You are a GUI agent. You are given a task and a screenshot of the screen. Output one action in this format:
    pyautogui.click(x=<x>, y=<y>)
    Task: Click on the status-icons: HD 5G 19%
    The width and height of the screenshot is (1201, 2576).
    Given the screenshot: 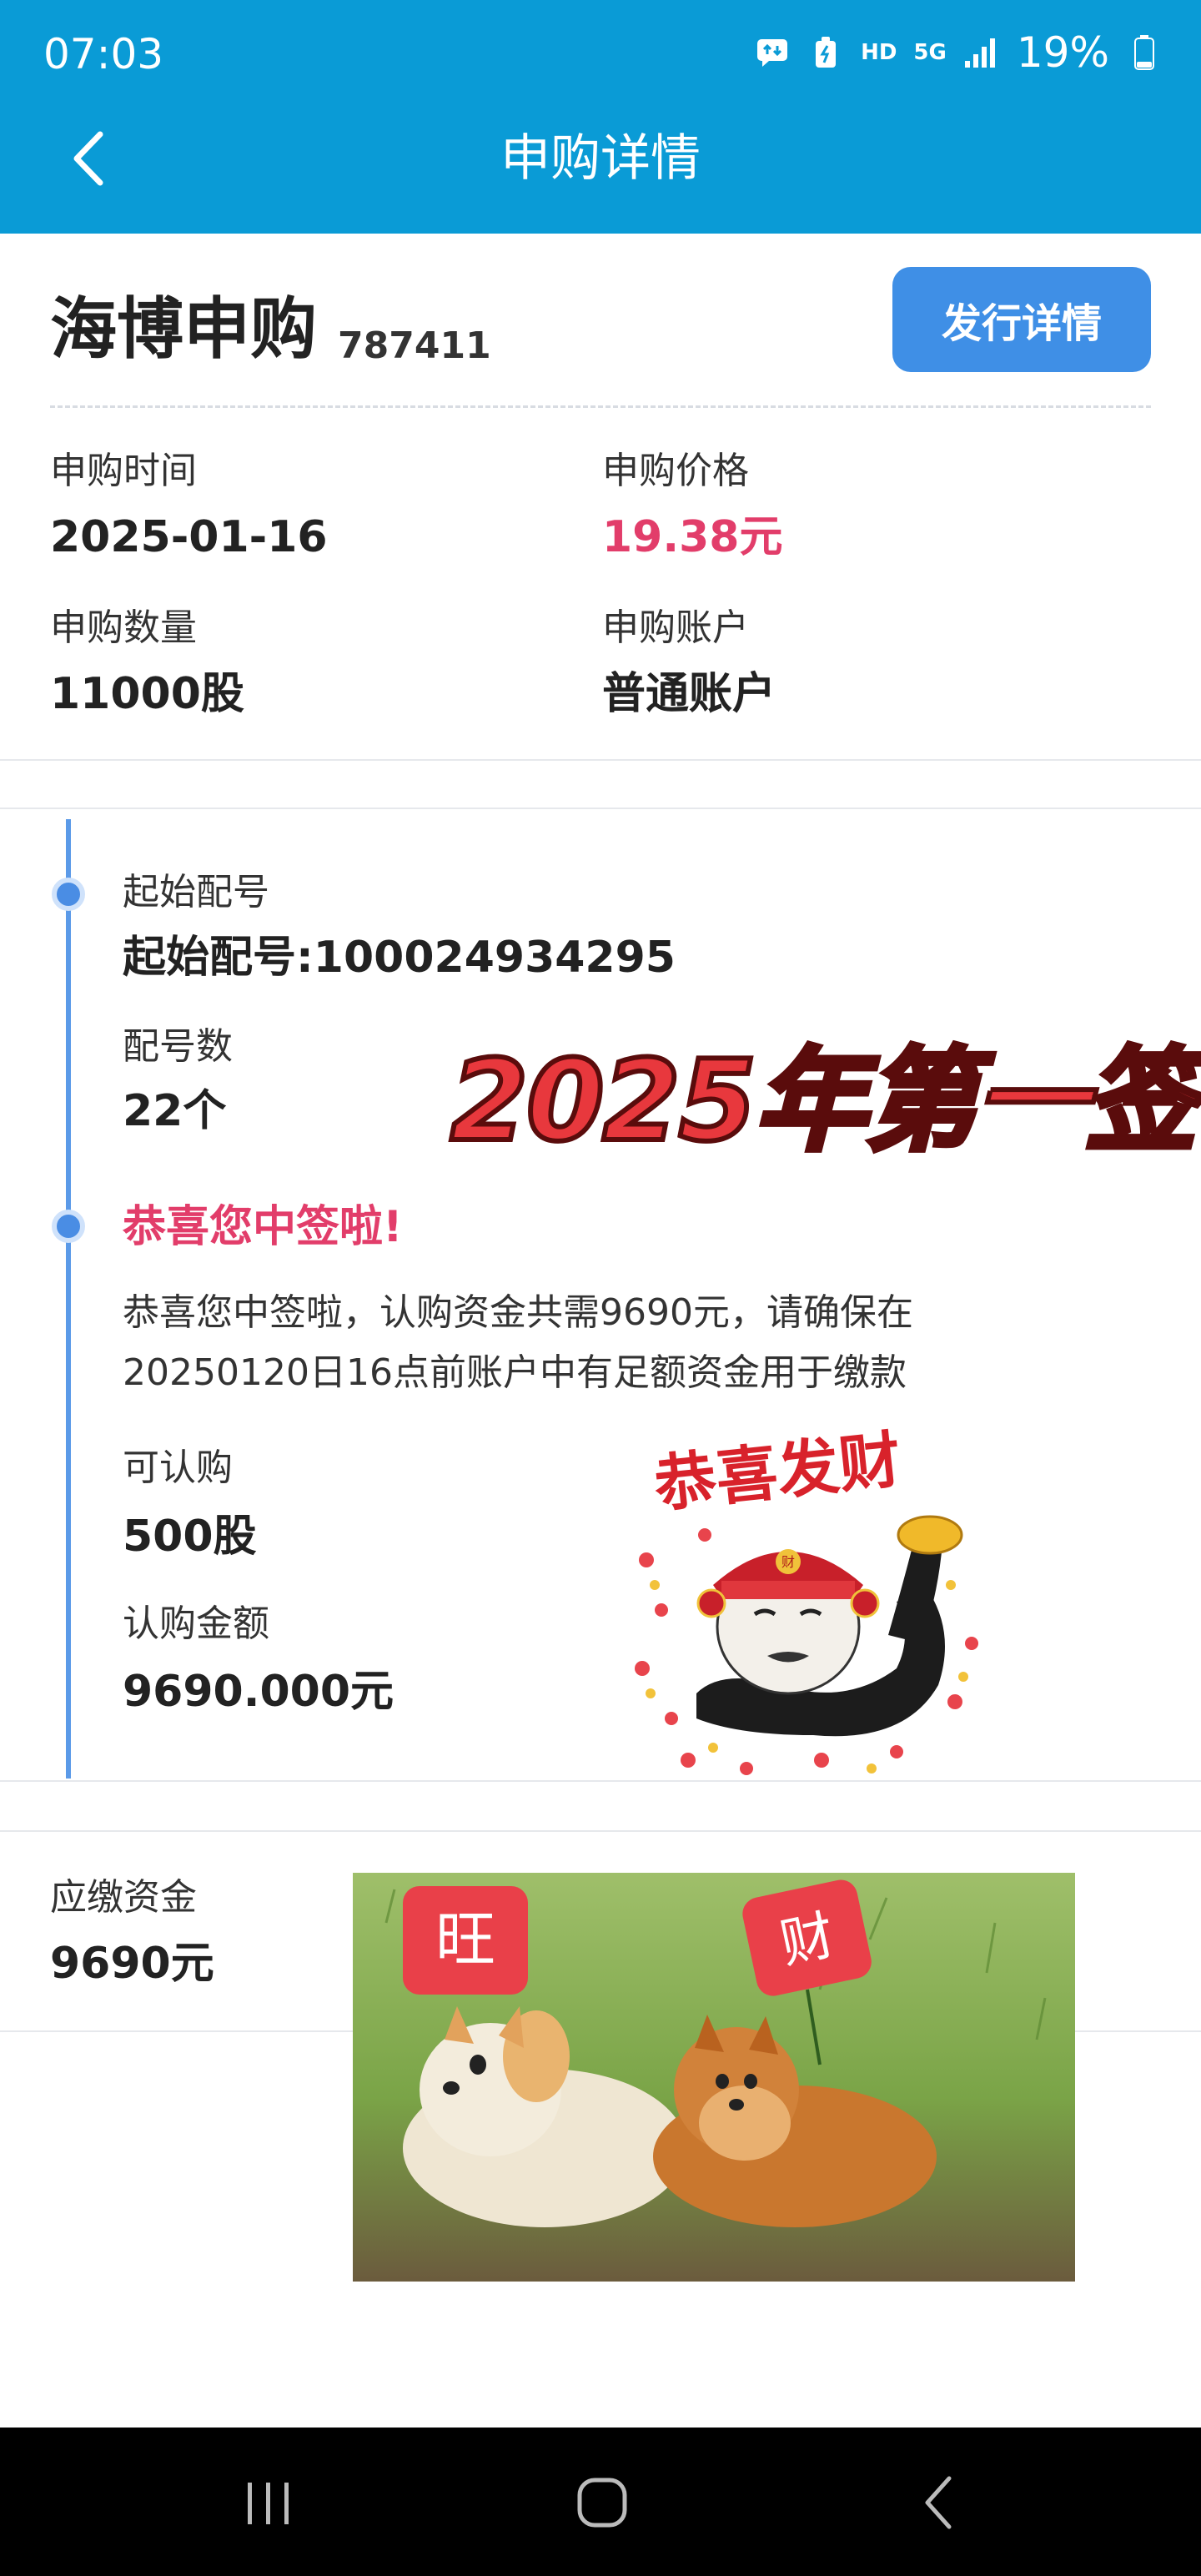 What is the action you would take?
    pyautogui.click(x=959, y=52)
    